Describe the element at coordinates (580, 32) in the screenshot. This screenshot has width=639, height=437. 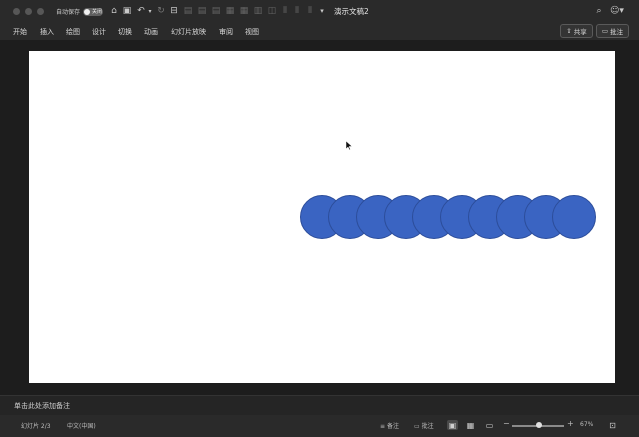
I see `share-label: 共享` at that location.